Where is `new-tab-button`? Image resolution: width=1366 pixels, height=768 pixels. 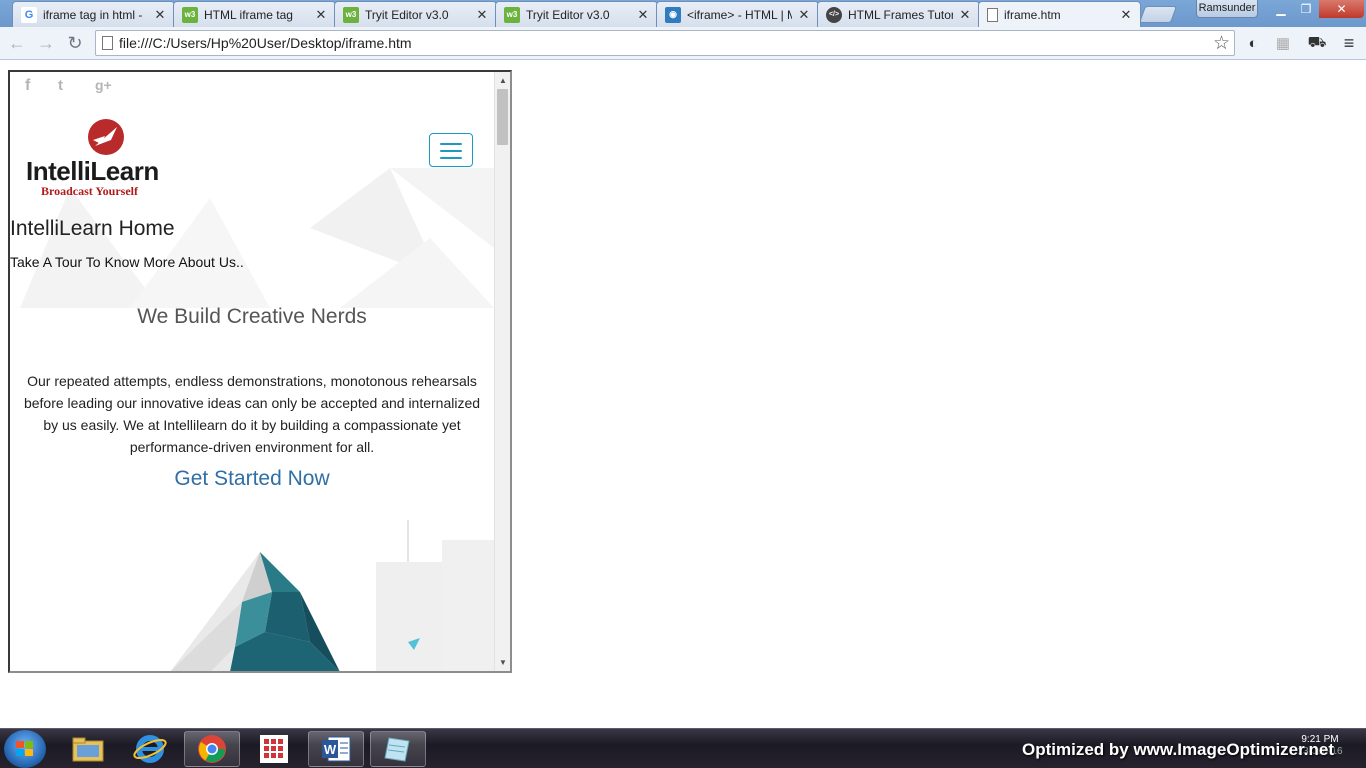 new-tab-button is located at coordinates (1158, 14).